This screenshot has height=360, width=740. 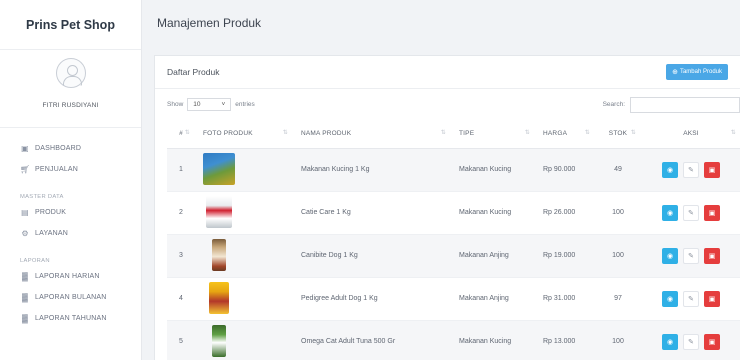 What do you see at coordinates (70, 169) in the screenshot?
I see `sidebar-item-penjualan: 🛒︎ PENJUALAN` at bounding box center [70, 169].